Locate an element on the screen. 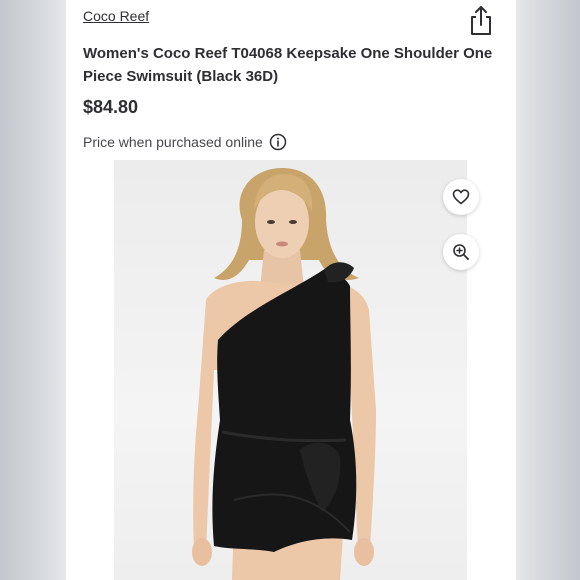  heart-icon is located at coordinates (461, 197).